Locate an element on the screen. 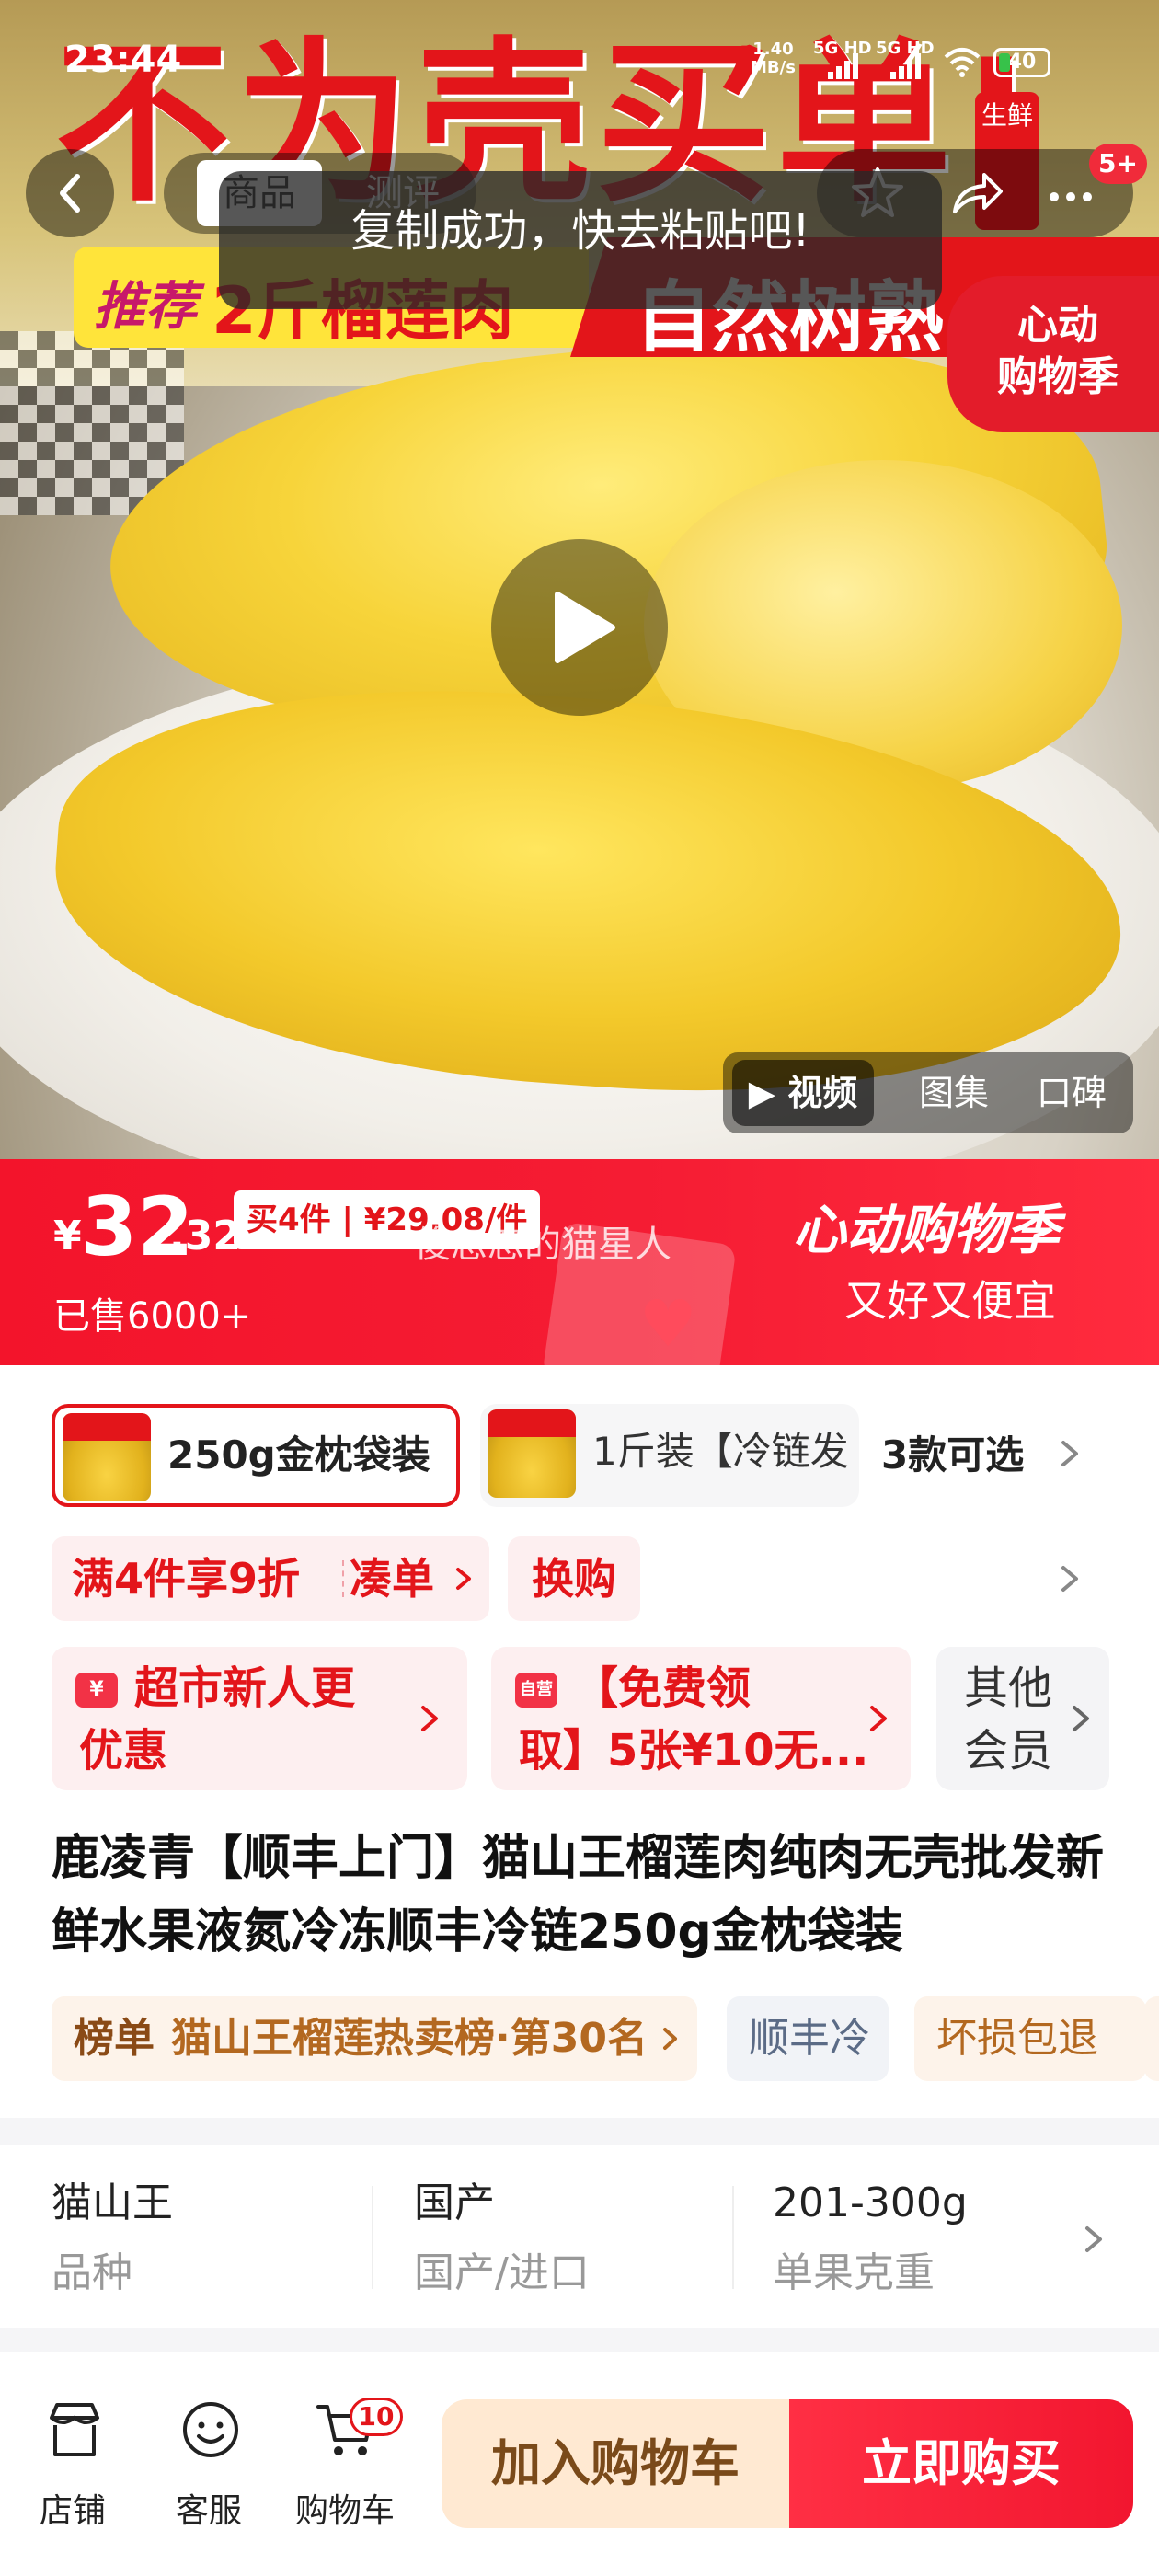  bottom-action-bar: 店铺 客服 购物车 10 加入购物车 立即购买 is located at coordinates (579, 2464).